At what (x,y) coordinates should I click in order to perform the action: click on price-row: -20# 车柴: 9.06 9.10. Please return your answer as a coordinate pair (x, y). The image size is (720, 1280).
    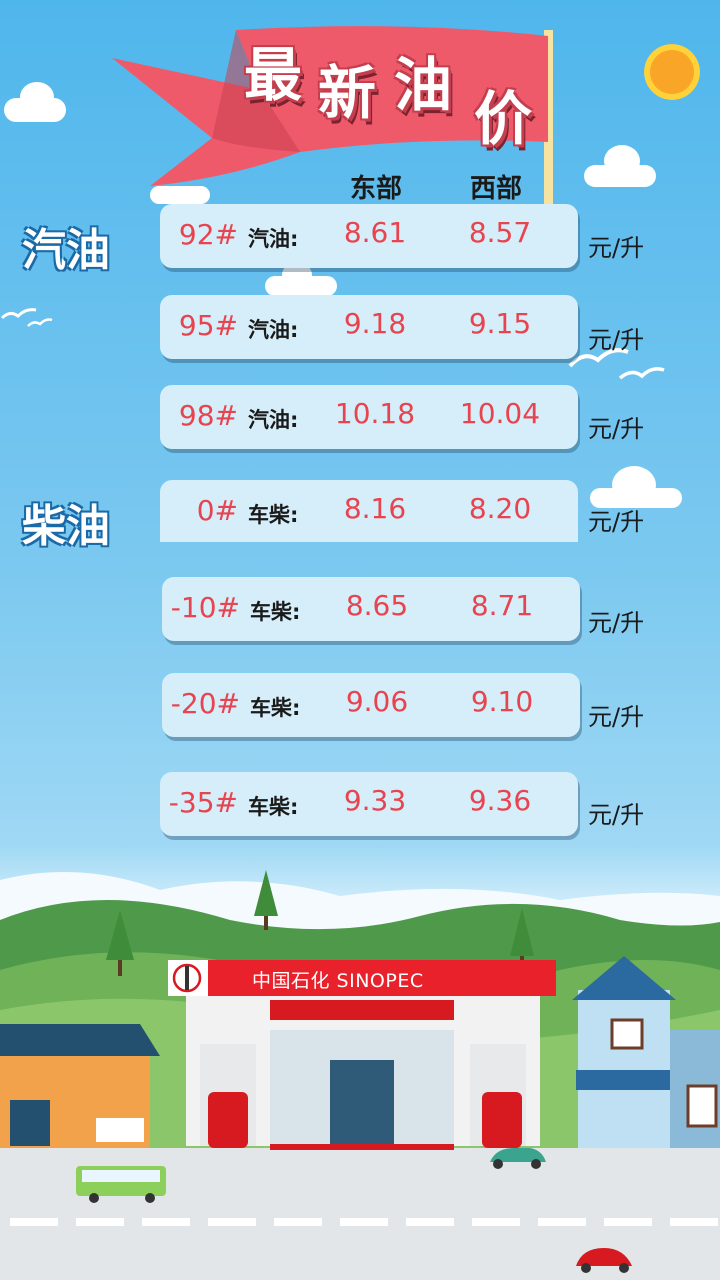
    Looking at the image, I should click on (371, 705).